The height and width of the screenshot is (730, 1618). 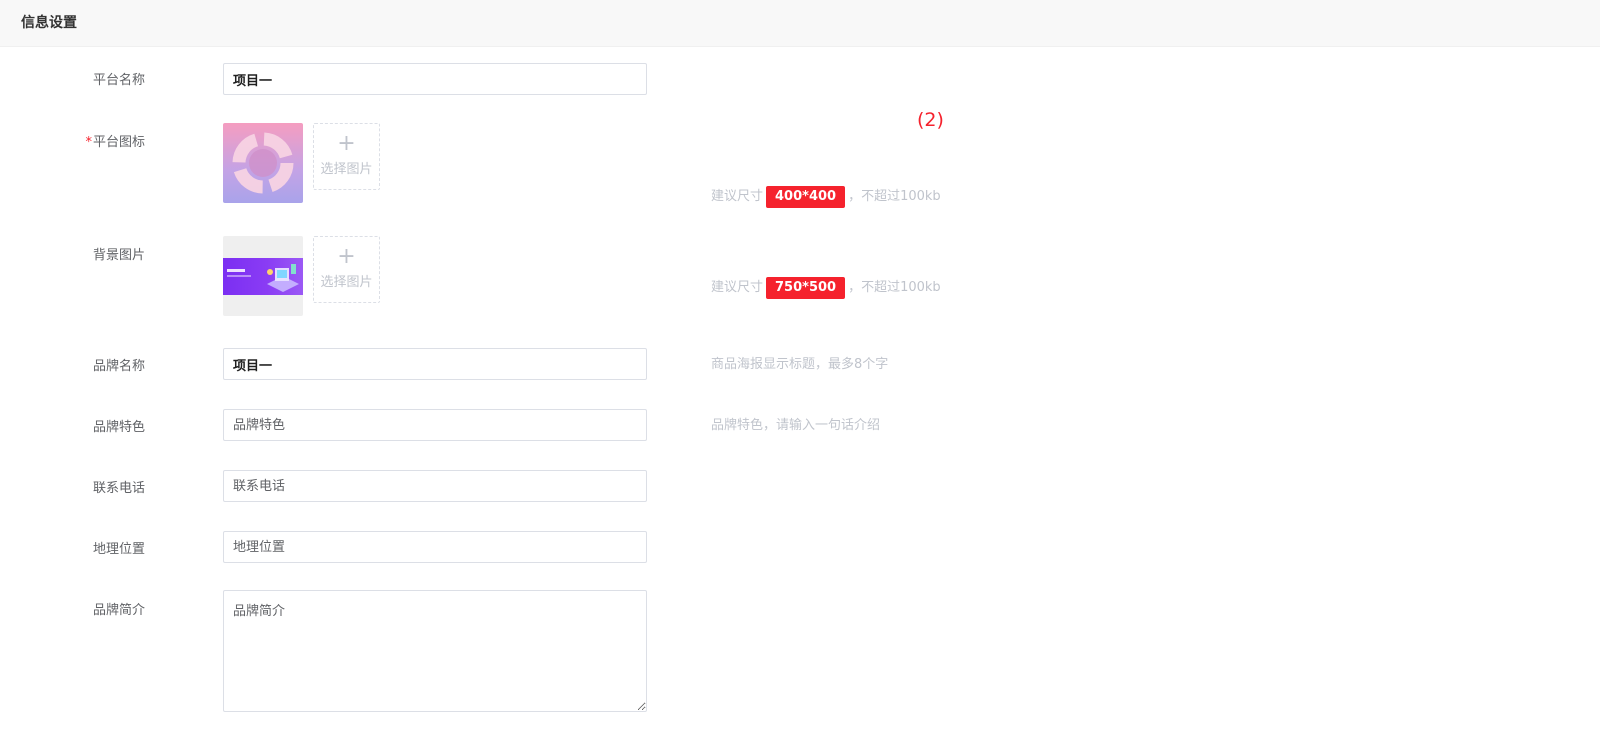 What do you see at coordinates (263, 246) in the screenshot?
I see `logo-mark-icon` at bounding box center [263, 246].